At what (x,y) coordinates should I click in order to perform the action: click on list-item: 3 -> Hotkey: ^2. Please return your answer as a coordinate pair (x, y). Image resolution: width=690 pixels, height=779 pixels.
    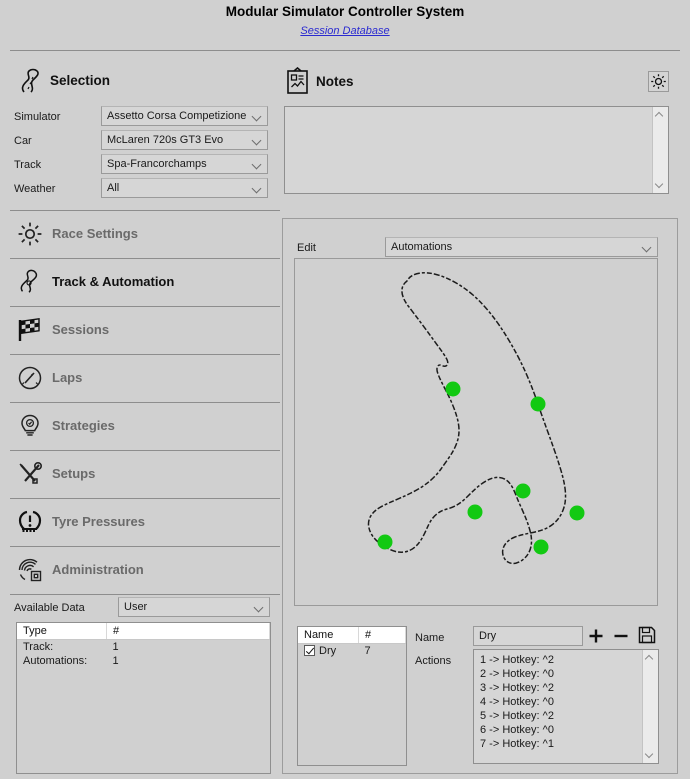
    Looking at the image, I should click on (561, 688).